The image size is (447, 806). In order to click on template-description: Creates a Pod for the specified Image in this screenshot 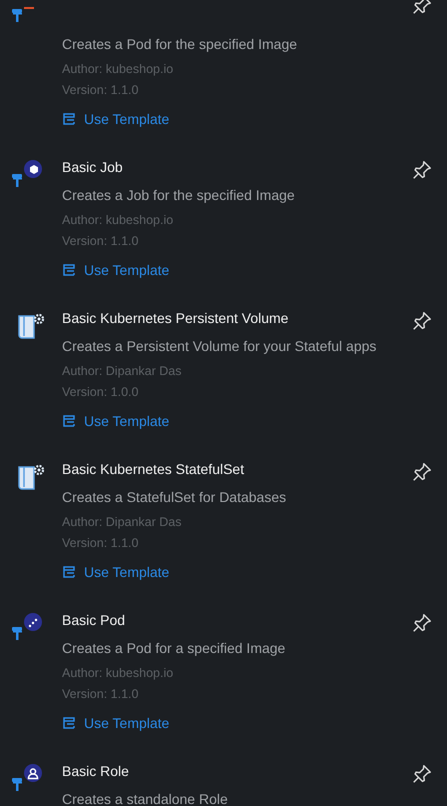, I will do `click(180, 44)`.